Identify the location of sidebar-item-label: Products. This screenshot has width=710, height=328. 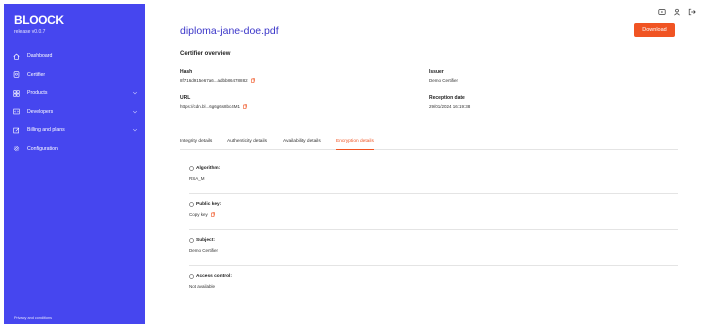
(37, 93).